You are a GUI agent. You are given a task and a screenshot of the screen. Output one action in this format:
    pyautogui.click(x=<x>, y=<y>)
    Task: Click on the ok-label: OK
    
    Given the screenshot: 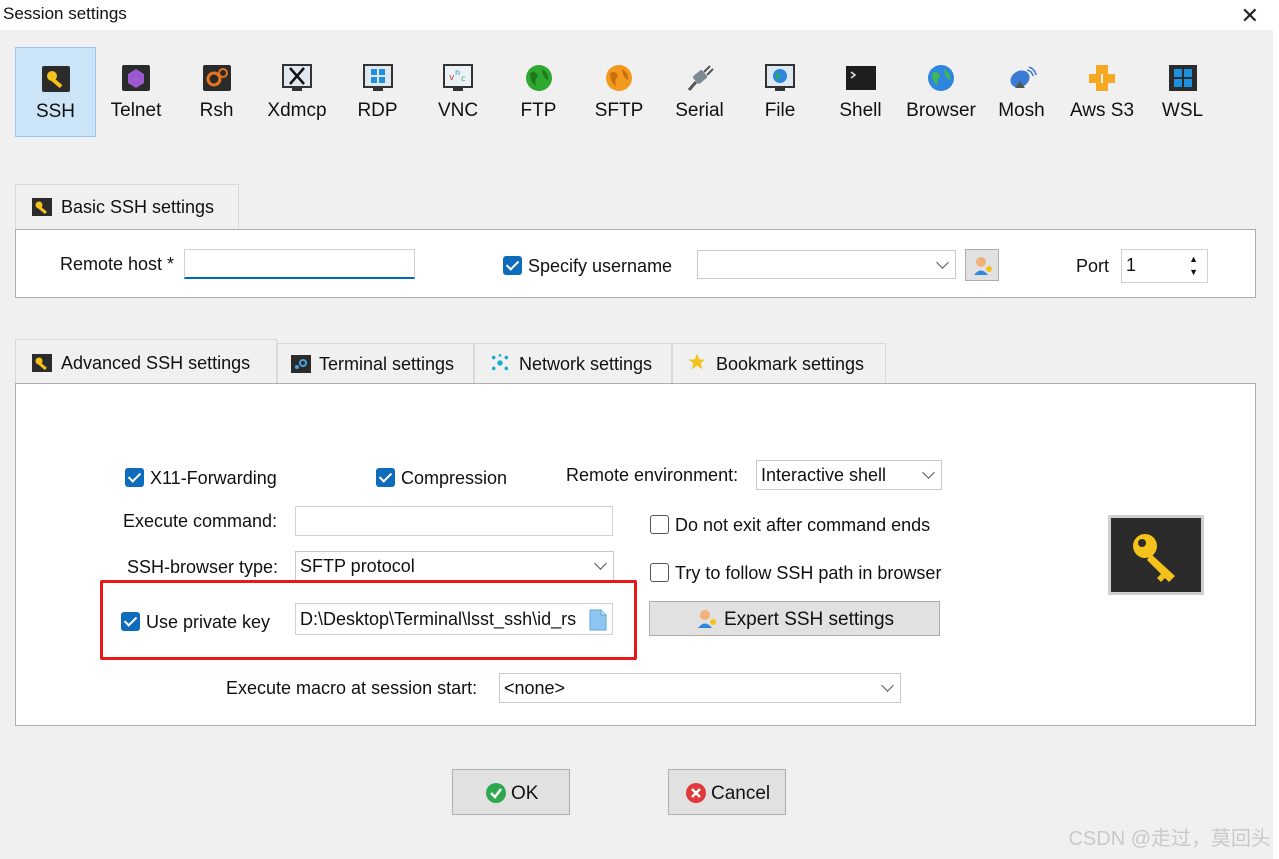 What is the action you would take?
    pyautogui.click(x=525, y=793)
    